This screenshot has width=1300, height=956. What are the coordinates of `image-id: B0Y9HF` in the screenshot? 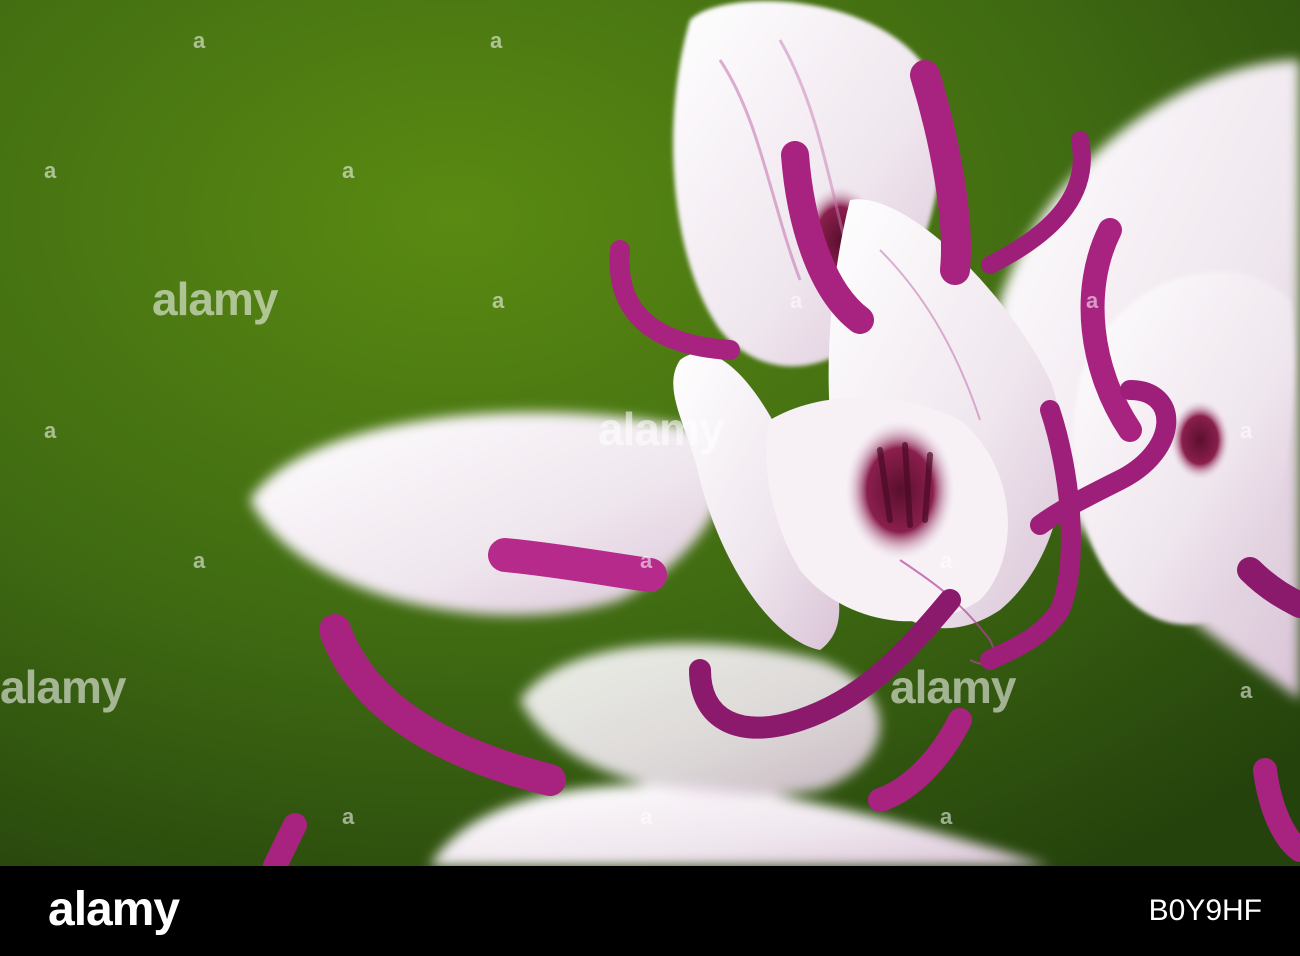 It's located at (1205, 910).